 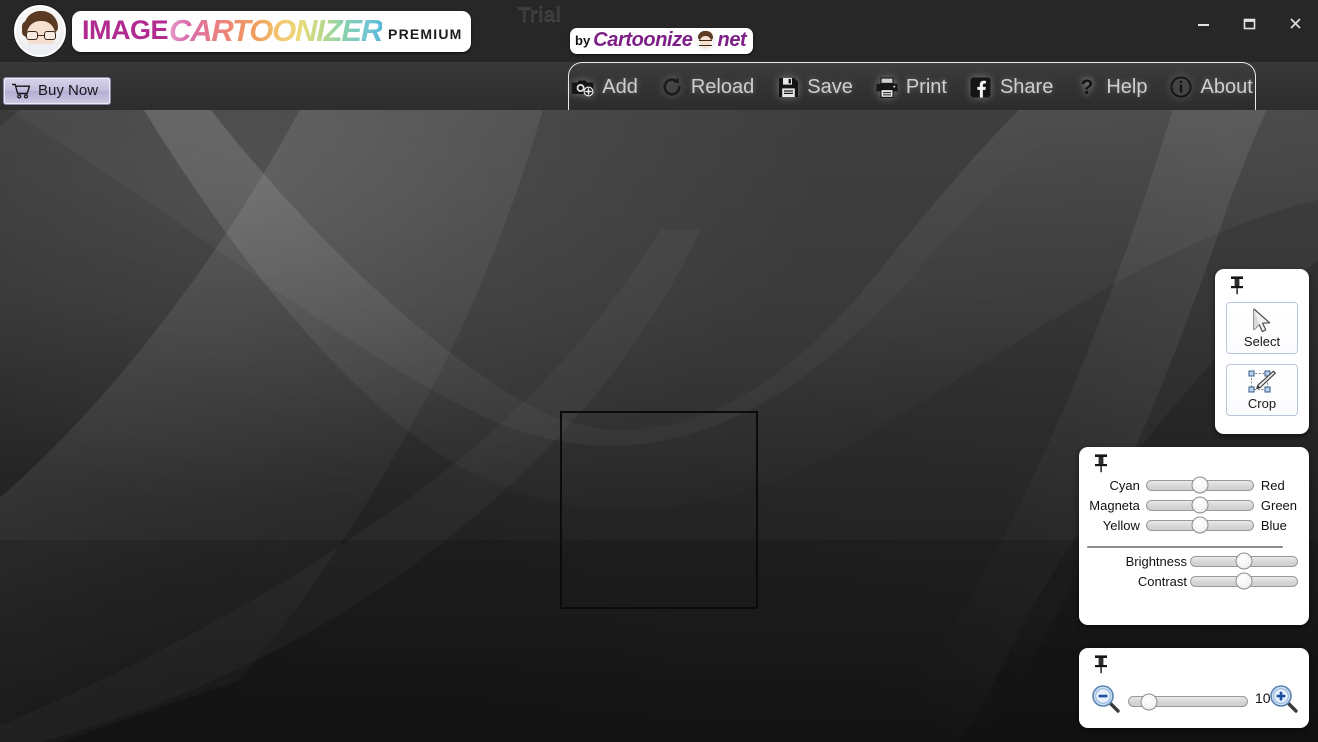 I want to click on slider-track-yellow-blue, so click(x=1199, y=525).